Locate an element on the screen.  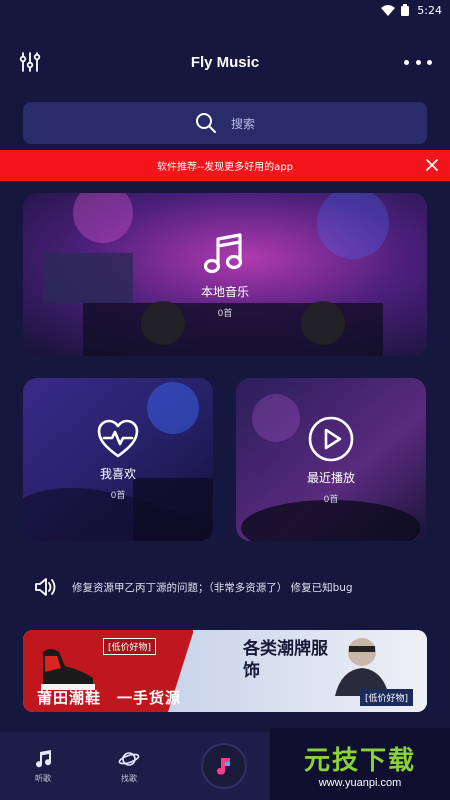
search-bar: 搜索 is located at coordinates (225, 123).